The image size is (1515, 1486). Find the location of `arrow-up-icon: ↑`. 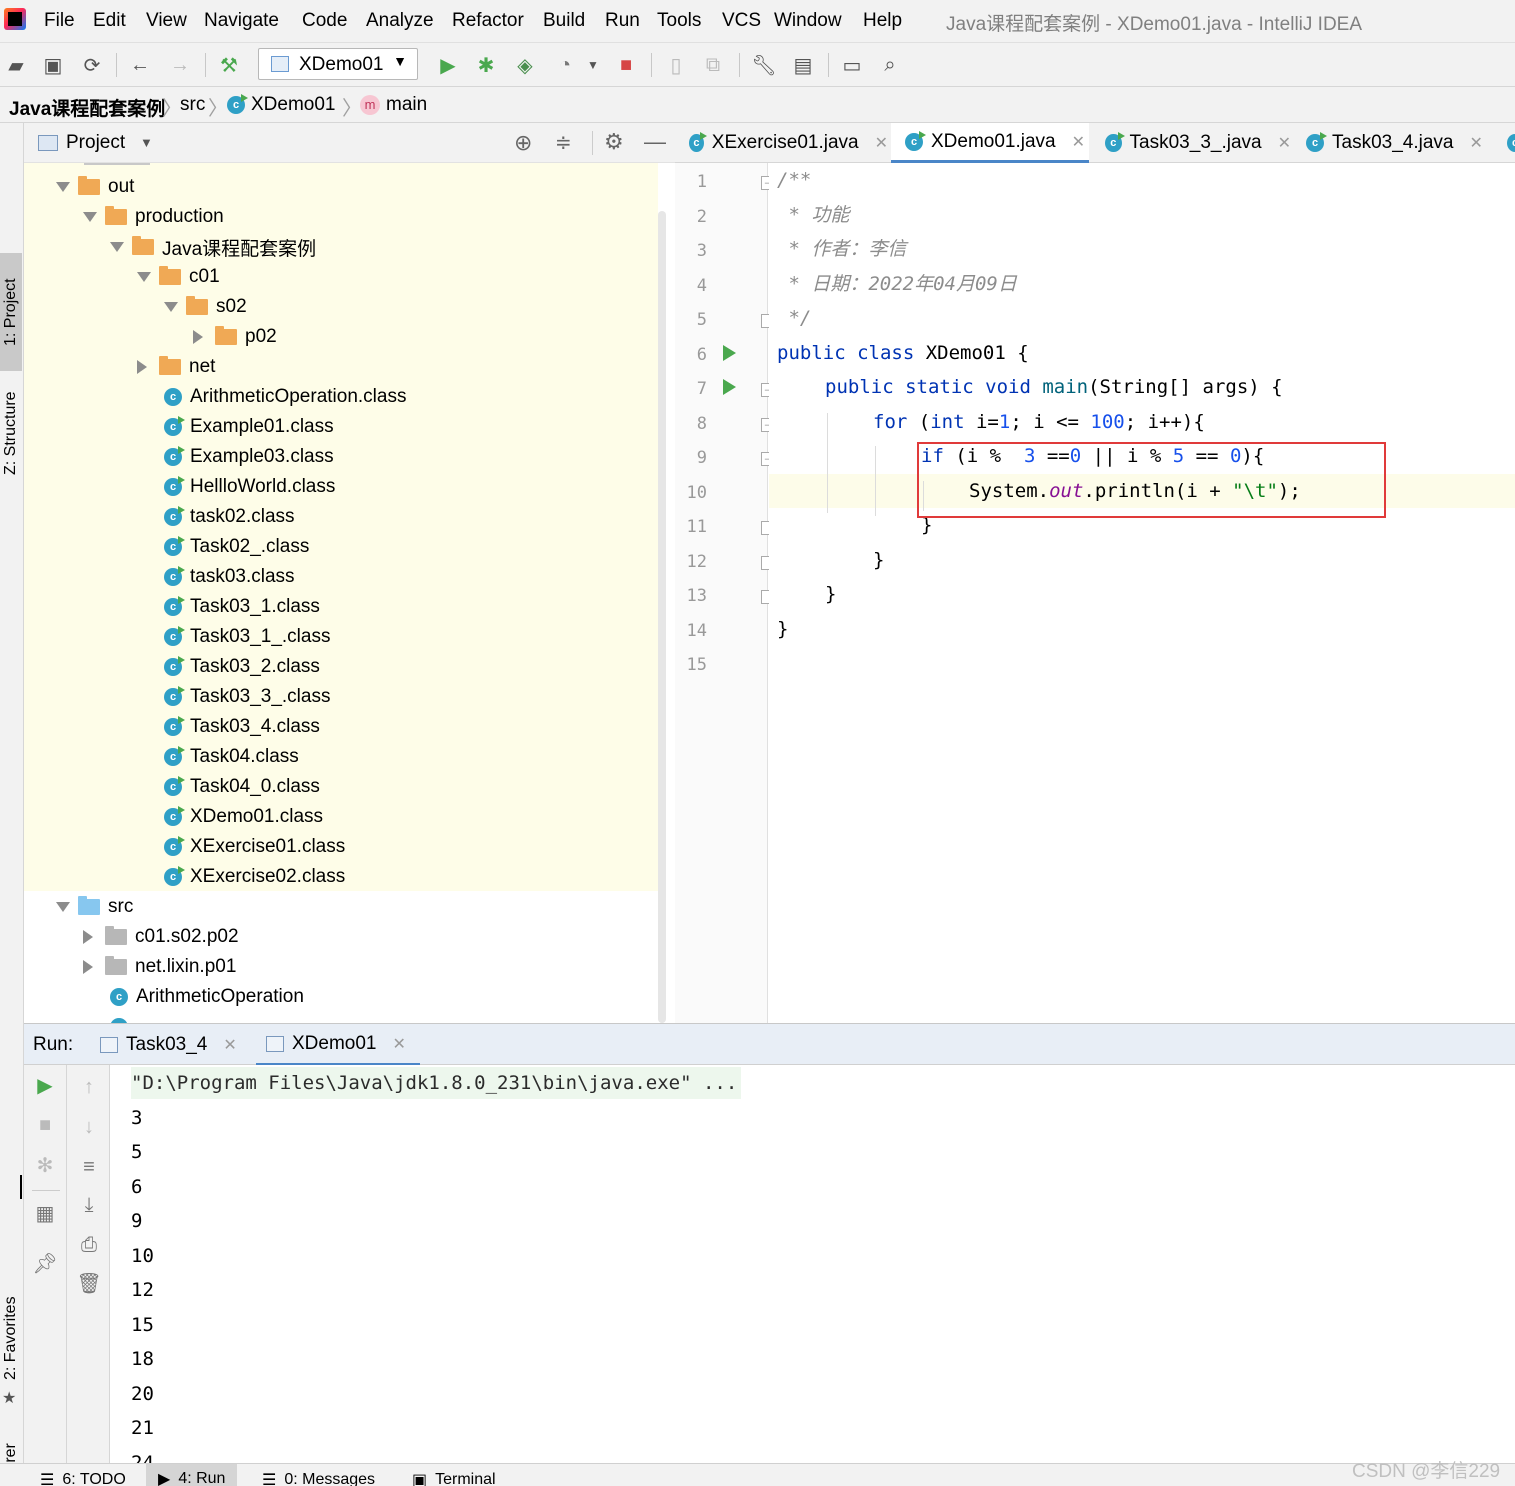

arrow-up-icon: ↑ is located at coordinates (89, 1087).